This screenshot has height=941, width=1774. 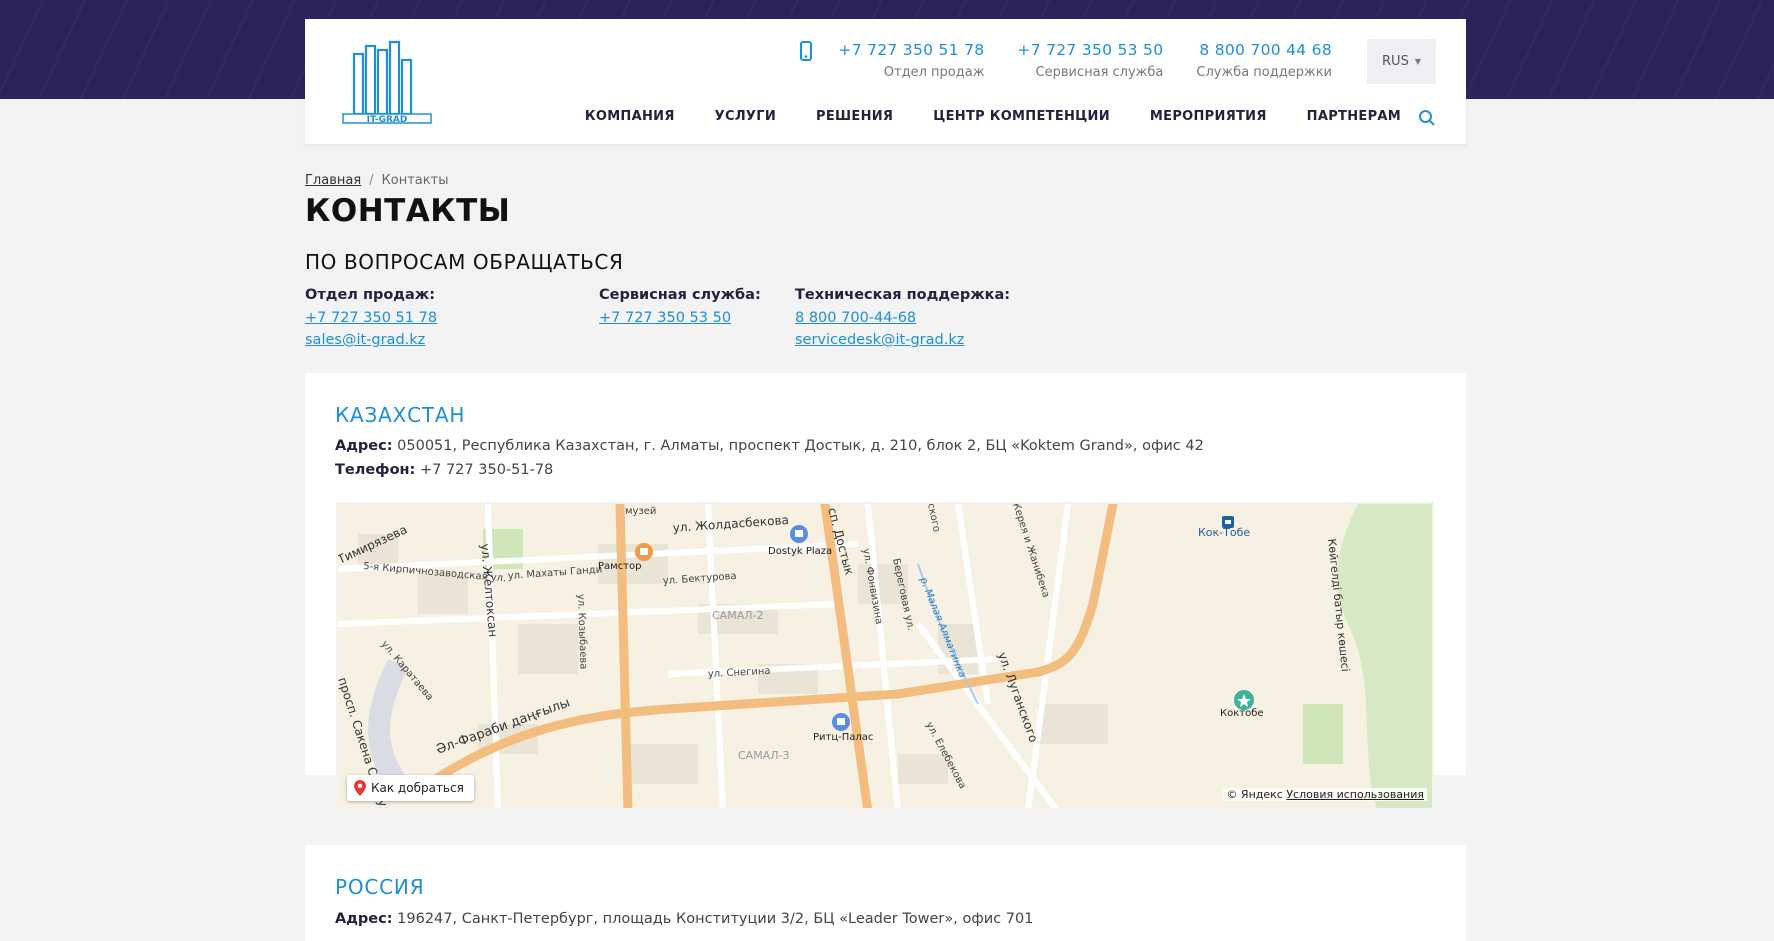 What do you see at coordinates (843, 737) in the screenshot?
I see `map-label-ritz: Ритц-Палас` at bounding box center [843, 737].